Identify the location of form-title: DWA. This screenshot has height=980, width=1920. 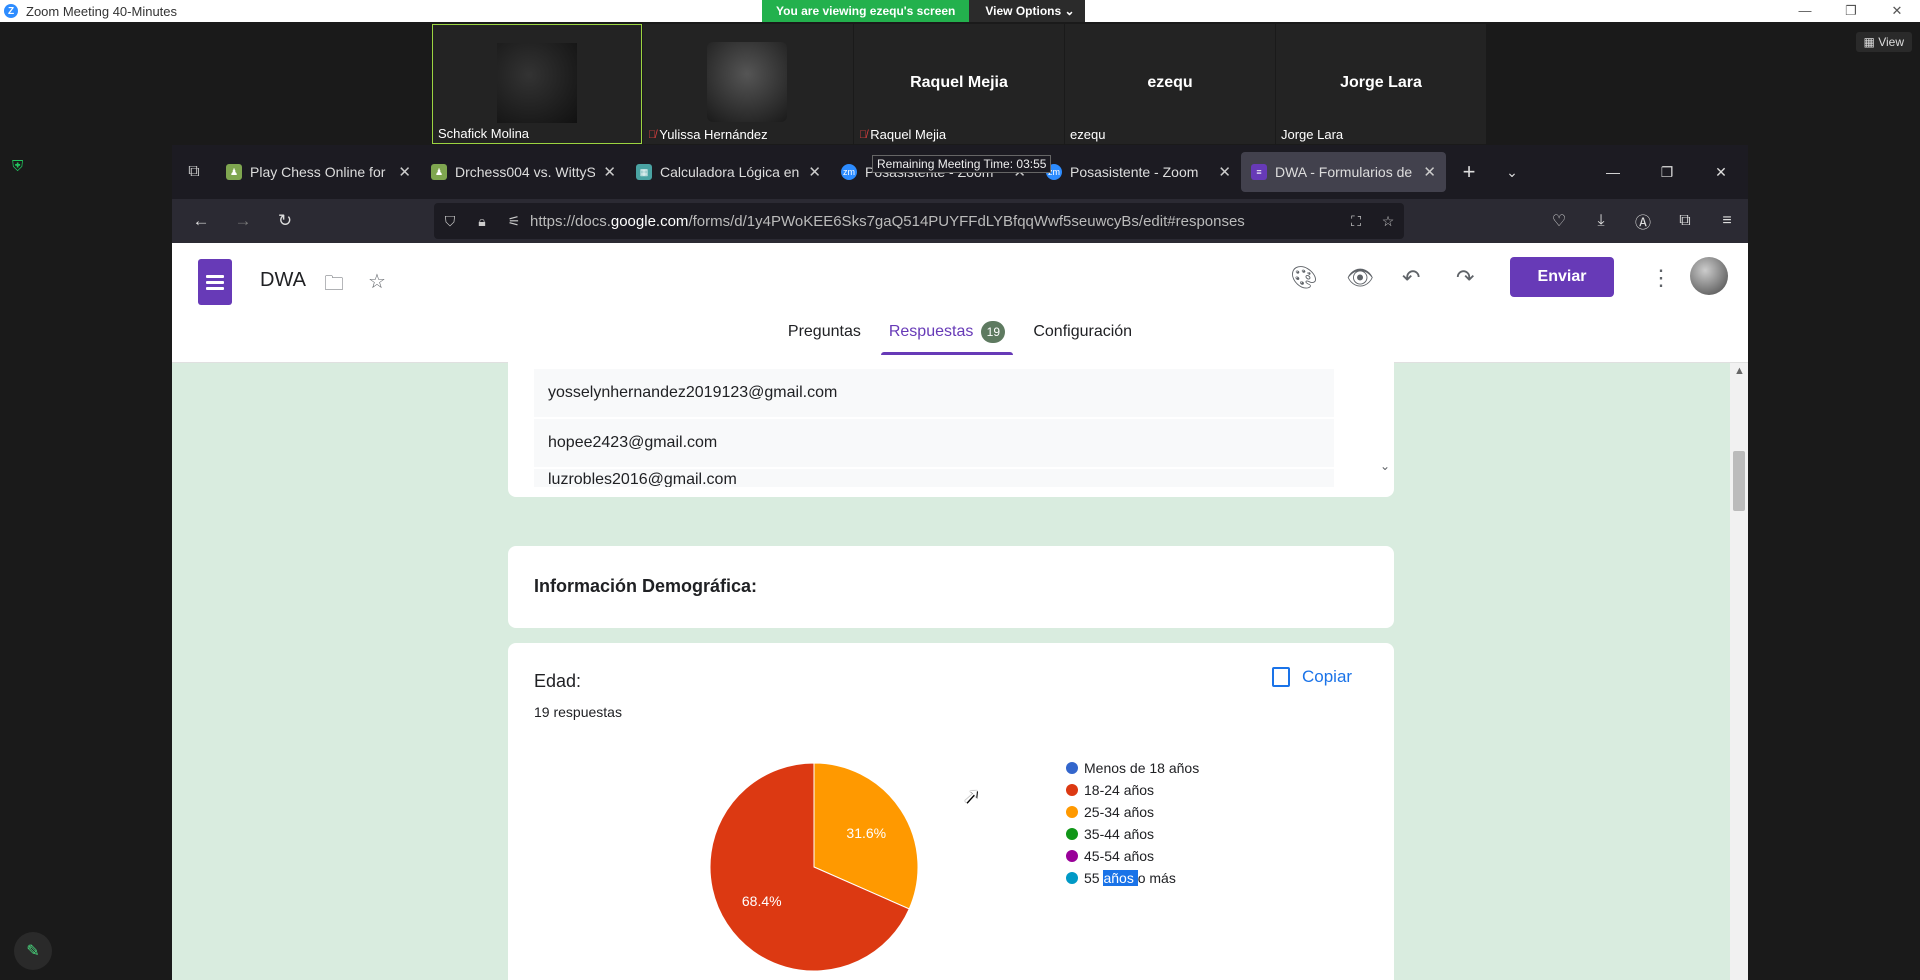
(283, 280).